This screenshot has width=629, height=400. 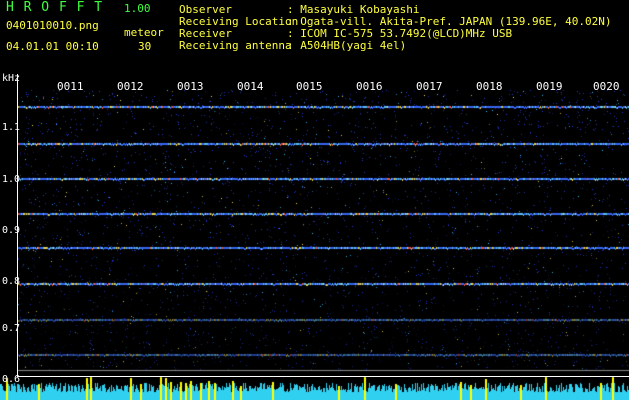 What do you see at coordinates (130, 86) in the screenshot?
I see `x-tick-label: 0012` at bounding box center [130, 86].